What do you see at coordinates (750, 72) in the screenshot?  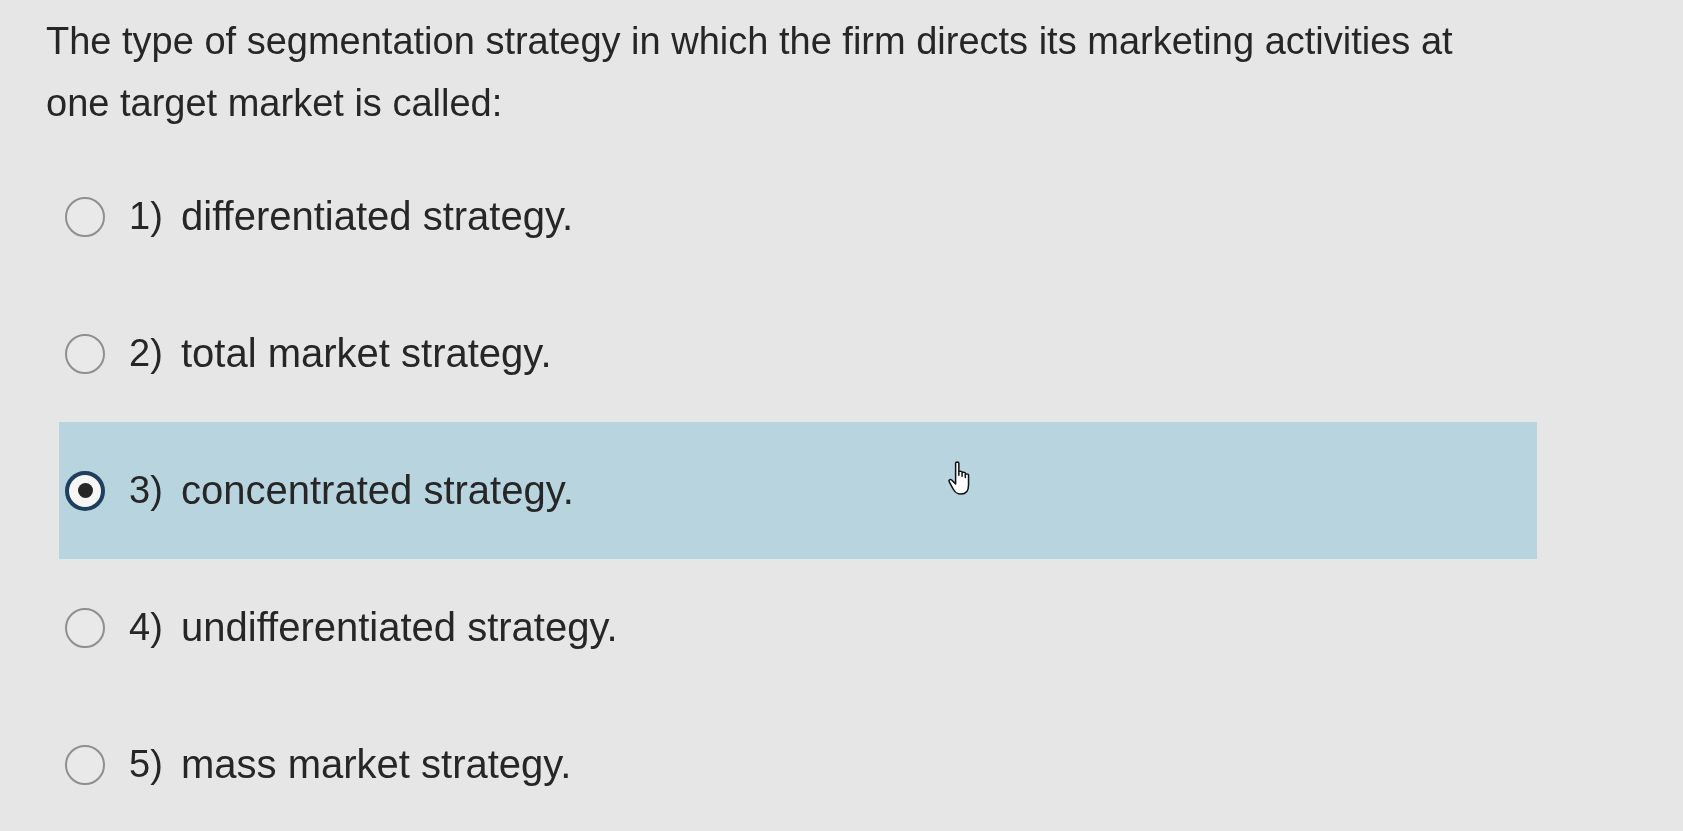 I see `question-text: The type of segmentation strategy in which the firm directs its marketing activities at one target market is called:` at bounding box center [750, 72].